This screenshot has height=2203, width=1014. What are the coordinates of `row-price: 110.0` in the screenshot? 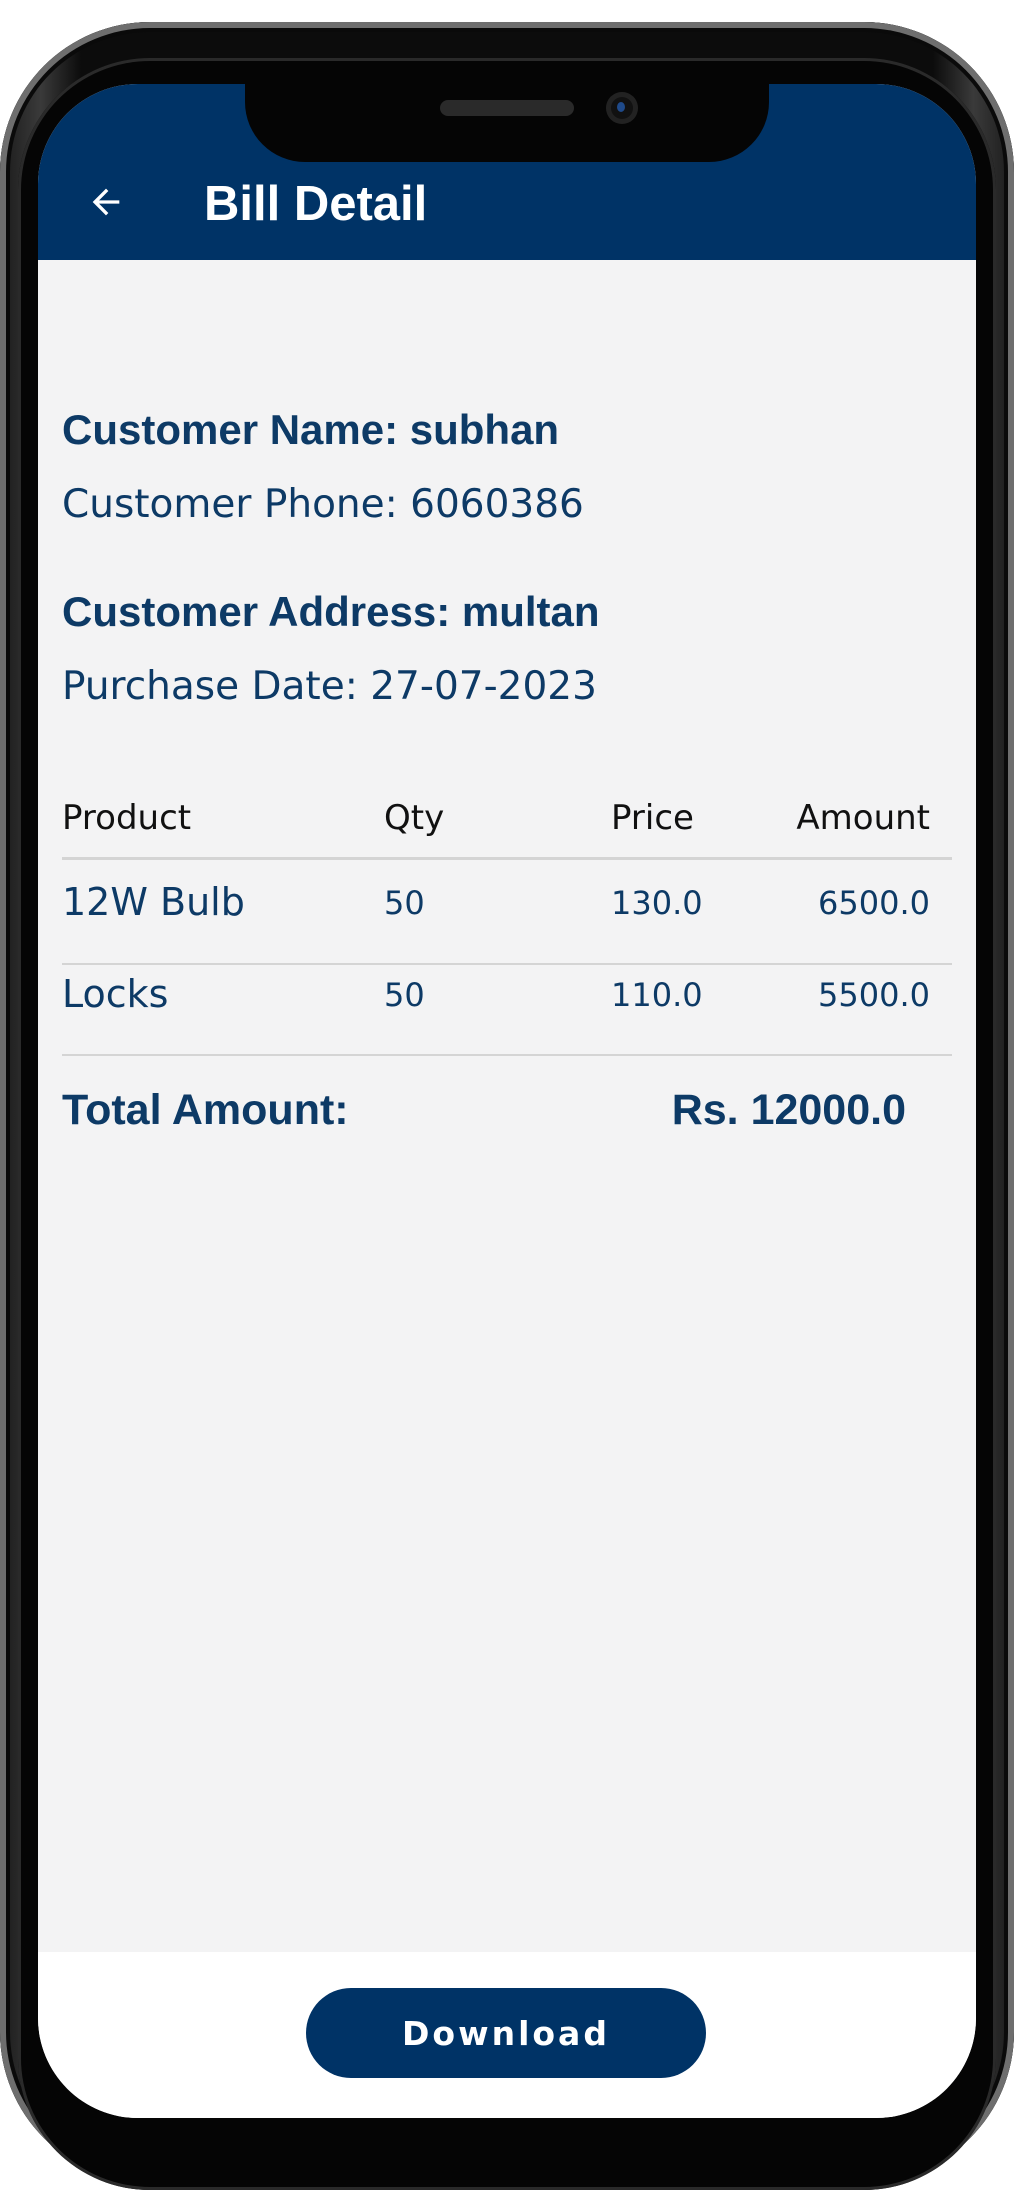 It's located at (657, 995).